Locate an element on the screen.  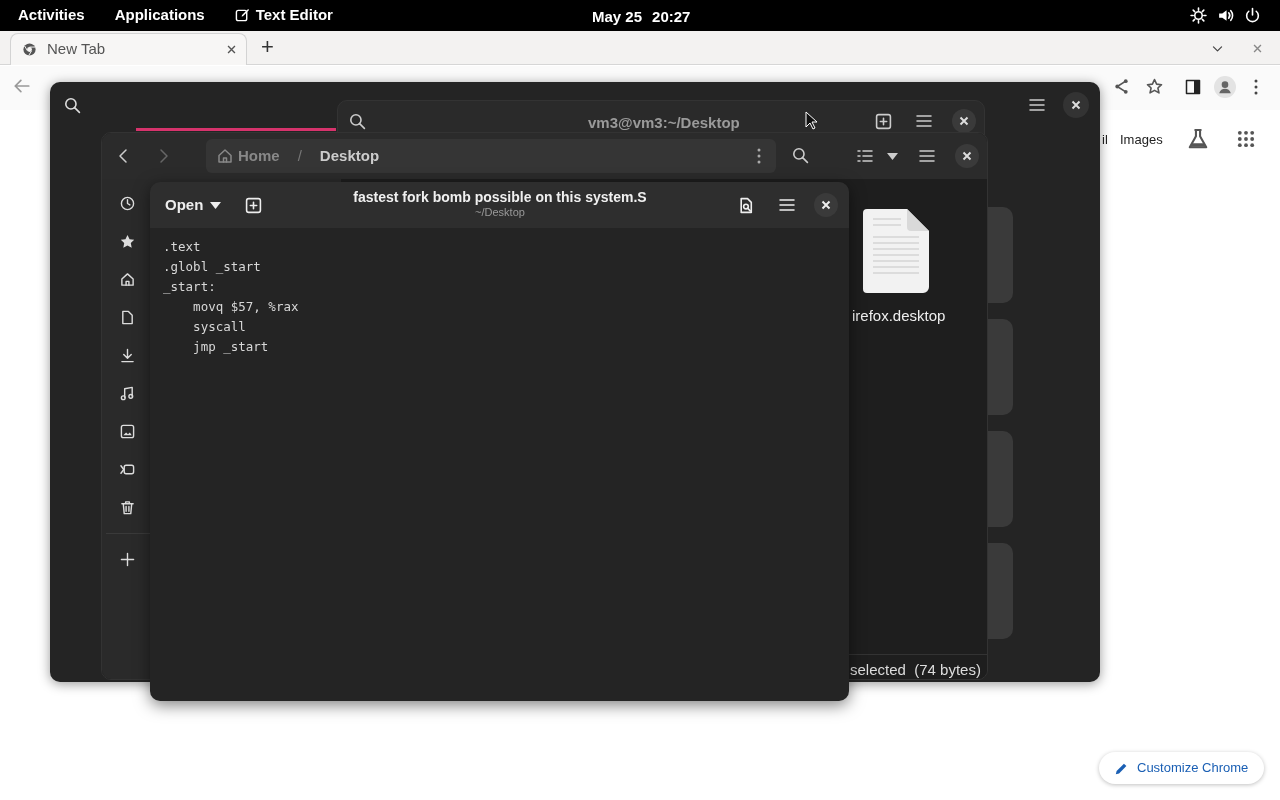
code-line: .globl _start is located at coordinates (212, 267).